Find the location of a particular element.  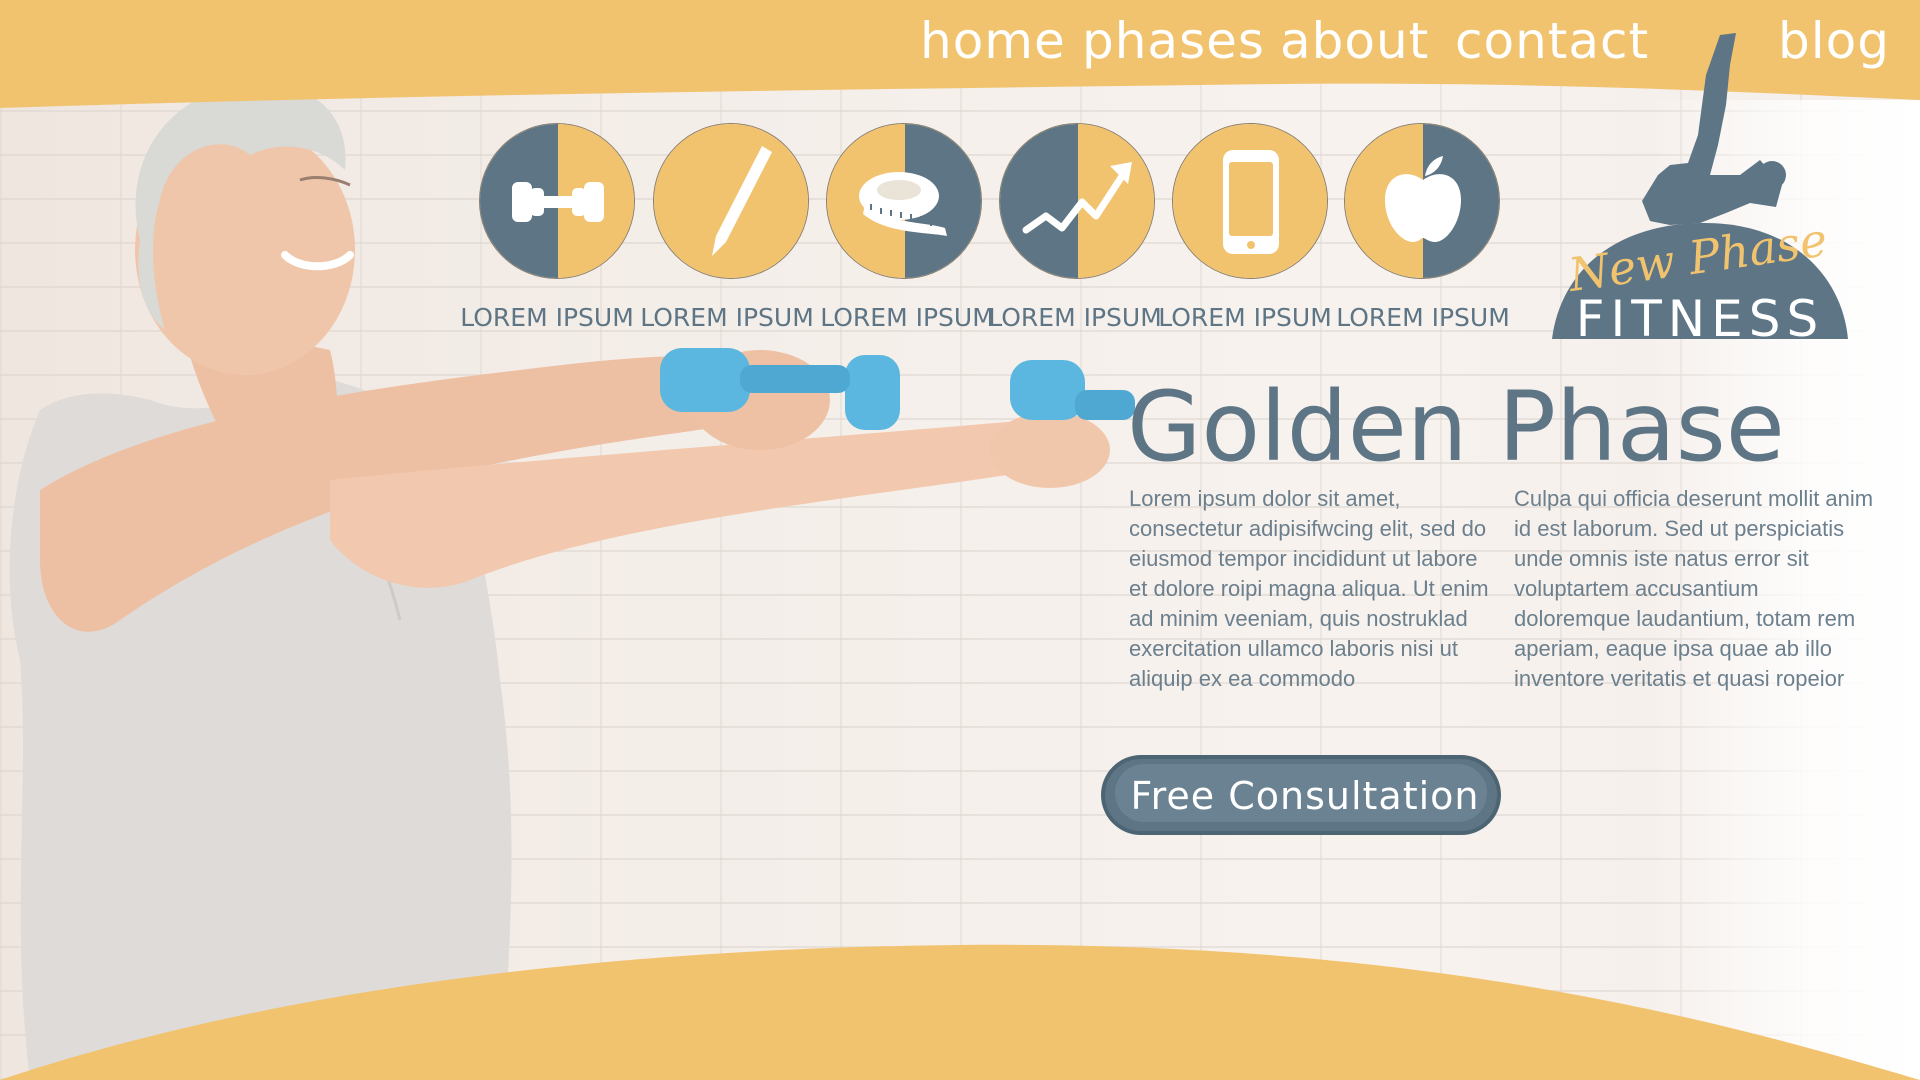

feature-circle-workout is located at coordinates (557, 201).